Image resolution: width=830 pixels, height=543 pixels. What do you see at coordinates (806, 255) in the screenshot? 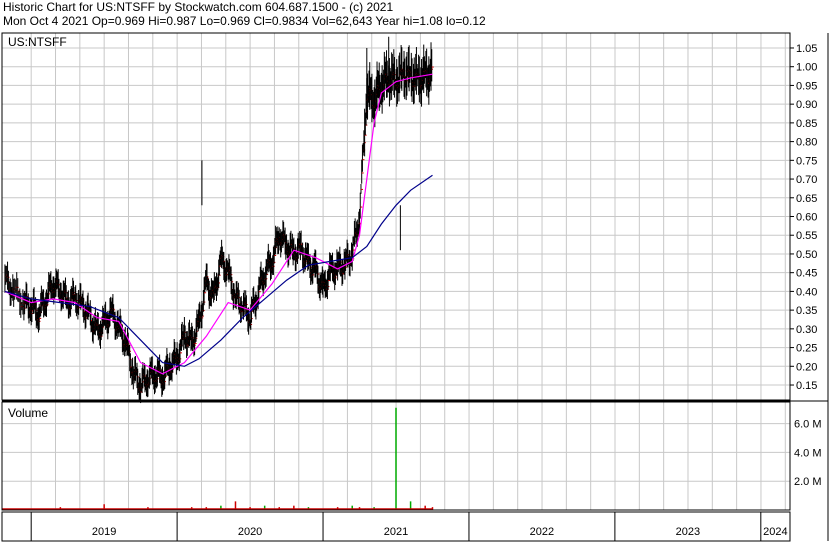
I see `price-tick-label: 0.50` at bounding box center [806, 255].